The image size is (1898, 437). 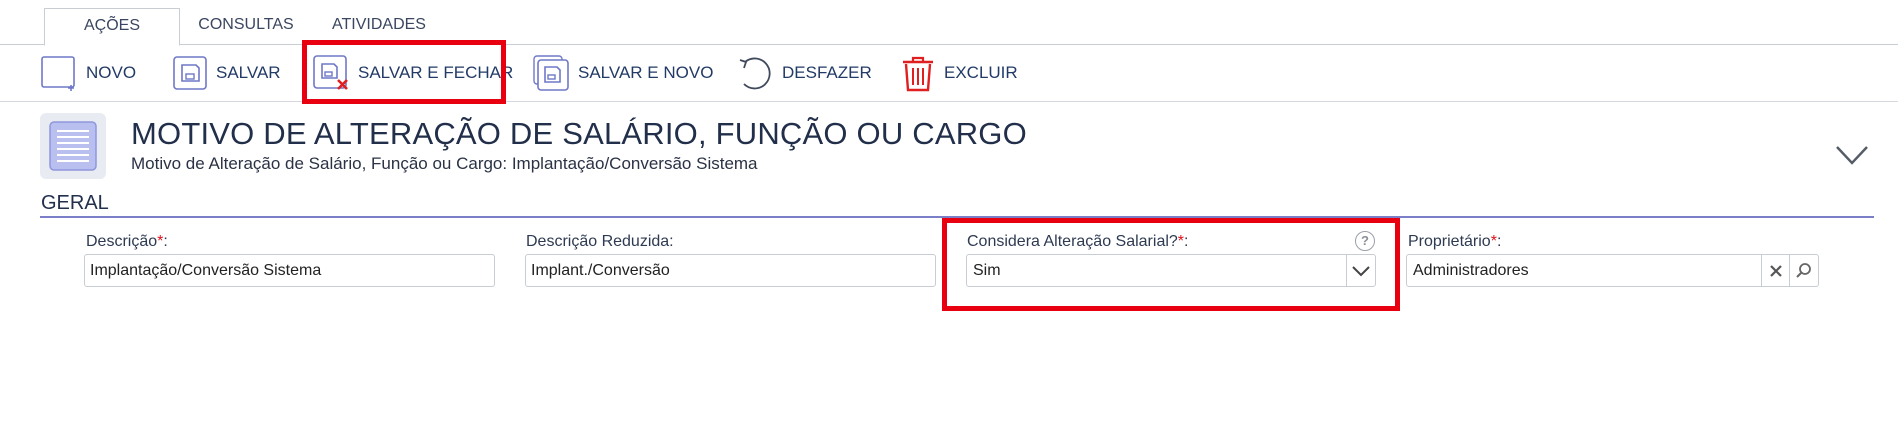 I want to click on salvar-button: SALVAR, so click(x=226, y=73).